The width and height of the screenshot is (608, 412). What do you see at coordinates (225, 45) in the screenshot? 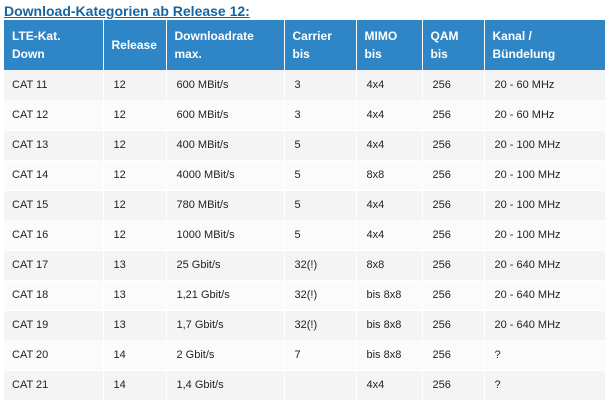
I see `column-header-downloadrate: Downloadrate max.` at bounding box center [225, 45].